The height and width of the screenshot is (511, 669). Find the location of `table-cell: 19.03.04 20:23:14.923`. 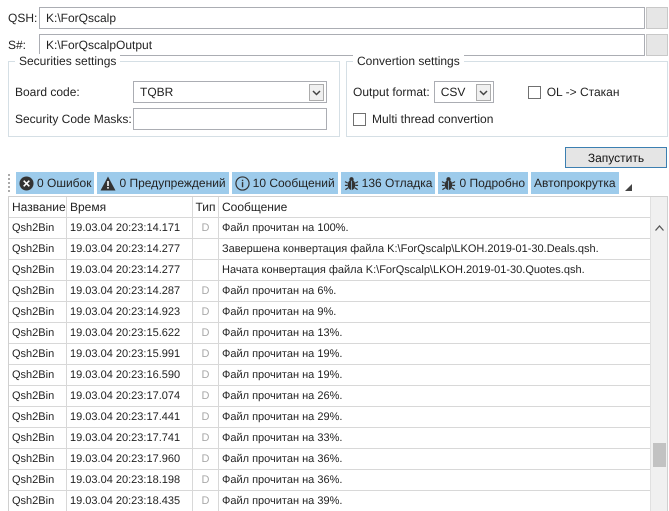

table-cell: 19.03.04 20:23:14.923 is located at coordinates (125, 312).